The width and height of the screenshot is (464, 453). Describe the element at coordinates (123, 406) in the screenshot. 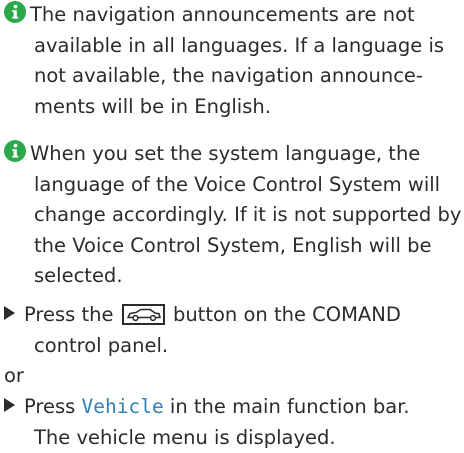

I see `vehicle-menu-term: Vehicle` at that location.